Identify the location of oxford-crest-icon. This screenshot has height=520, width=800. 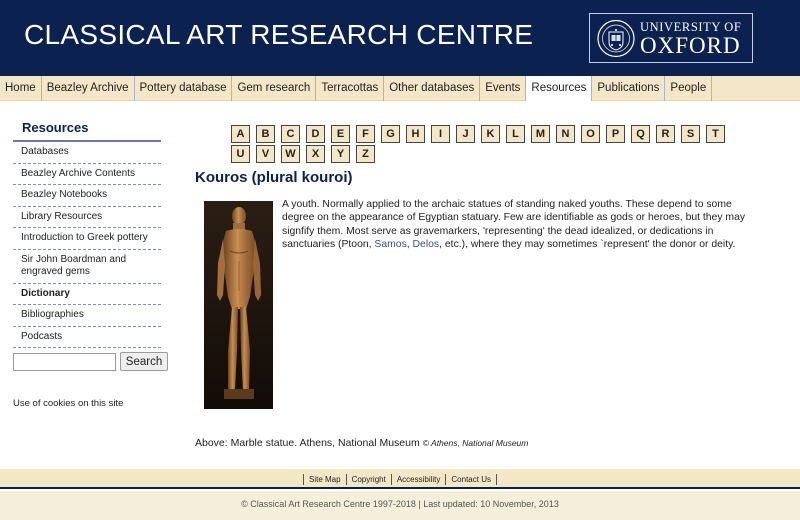
(616, 38).